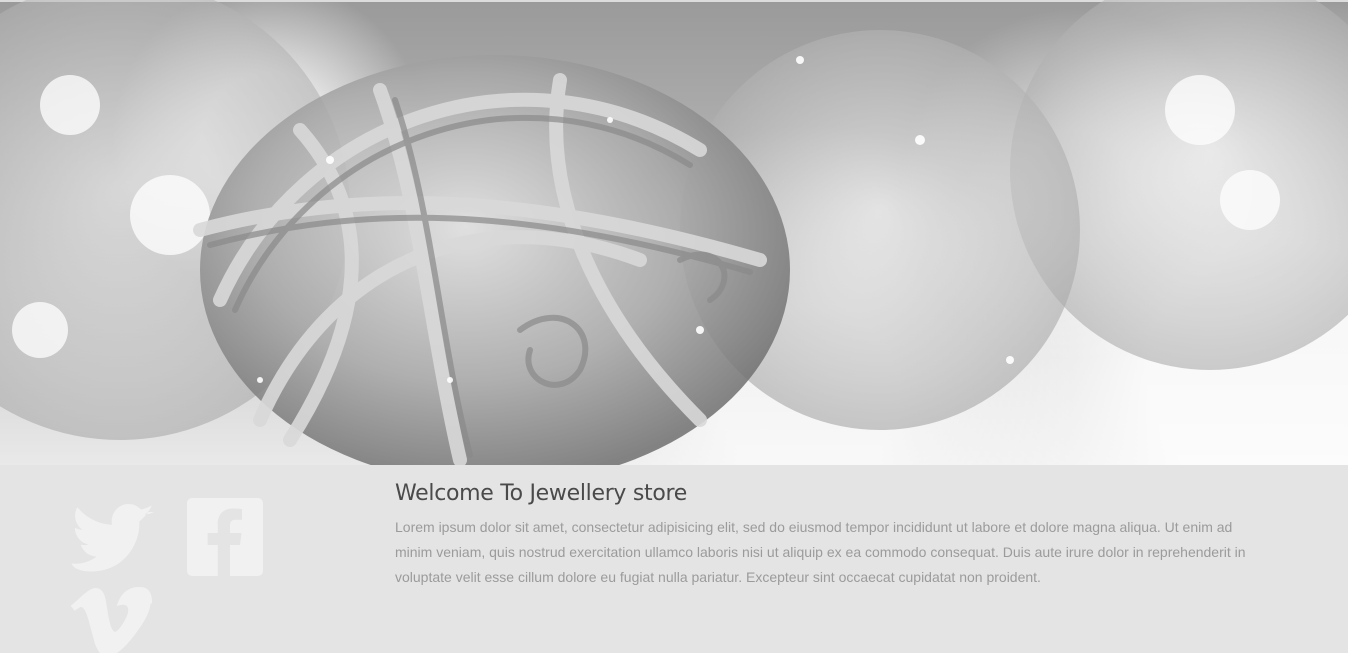 This screenshot has height=653, width=1348. I want to click on twitter-icon, so click(111, 538).